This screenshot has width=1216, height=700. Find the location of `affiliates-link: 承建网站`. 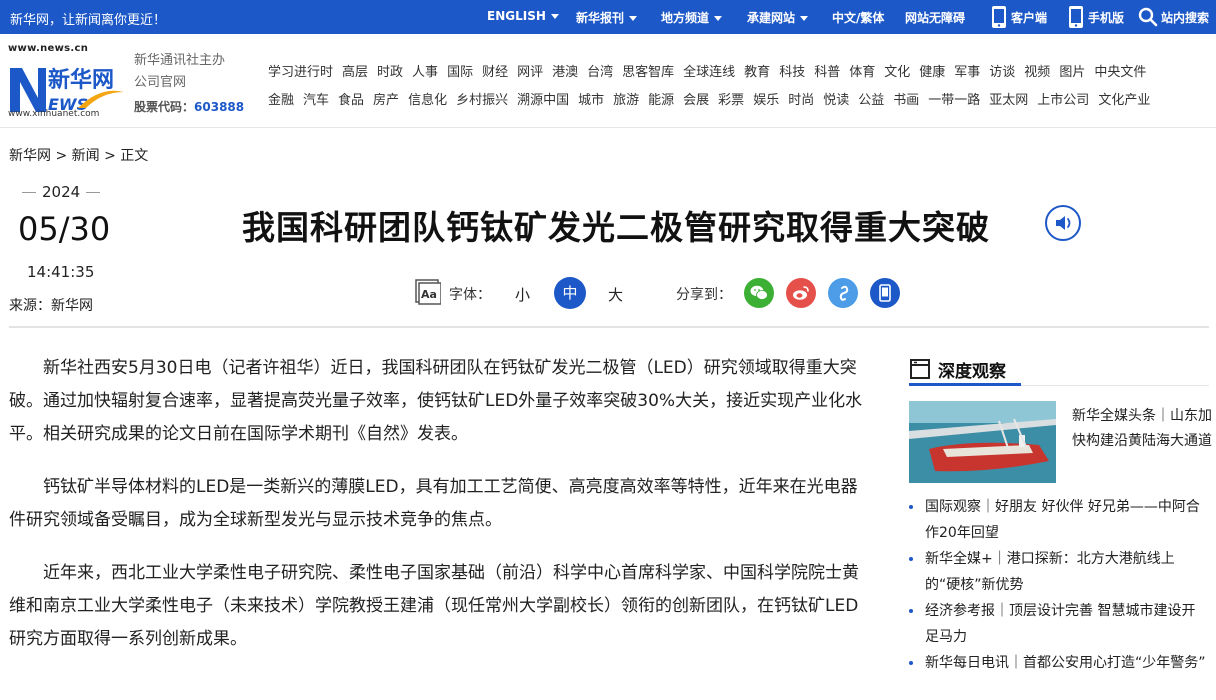

affiliates-link: 承建网站 is located at coordinates (778, 17).